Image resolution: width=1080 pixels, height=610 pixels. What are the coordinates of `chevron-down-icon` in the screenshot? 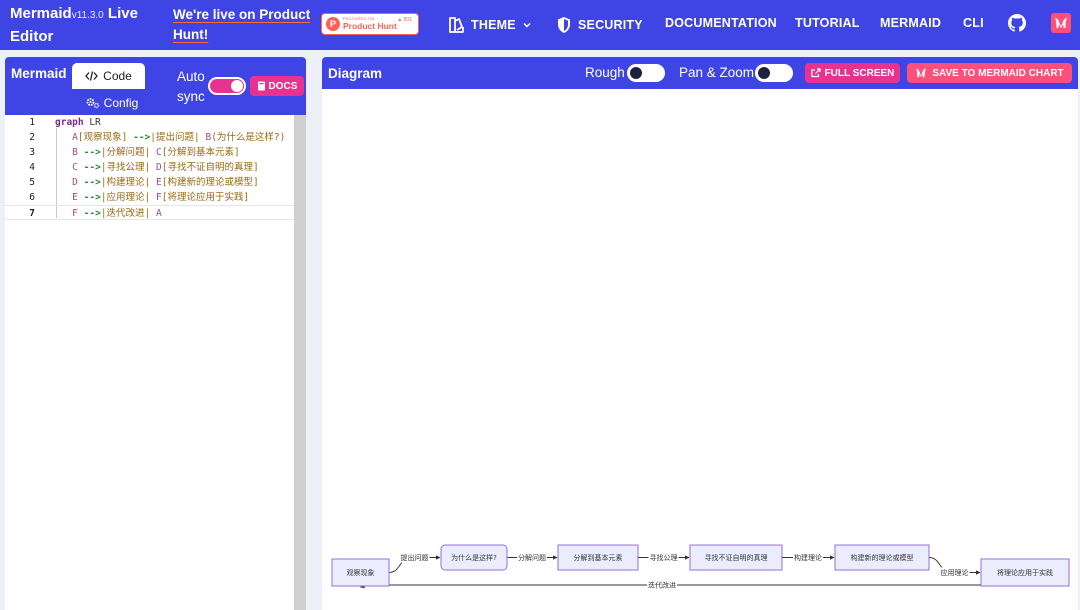 It's located at (527, 25).